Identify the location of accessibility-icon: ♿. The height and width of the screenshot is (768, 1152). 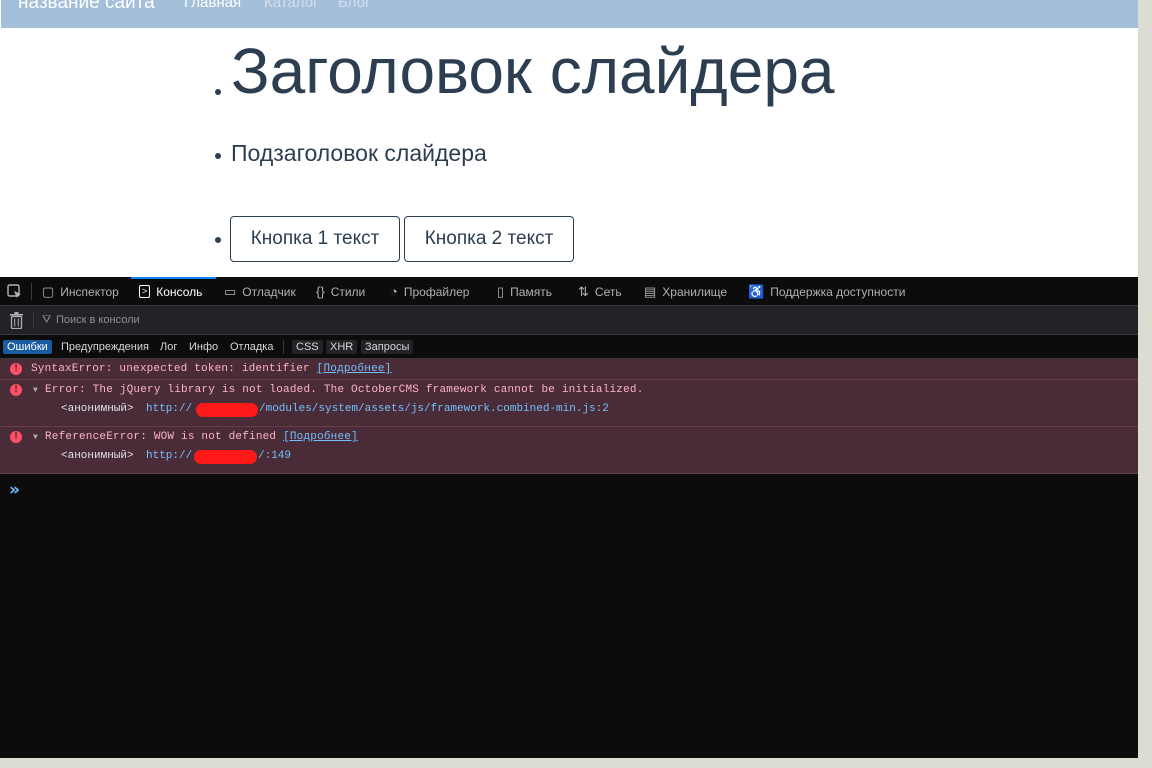
(756, 291).